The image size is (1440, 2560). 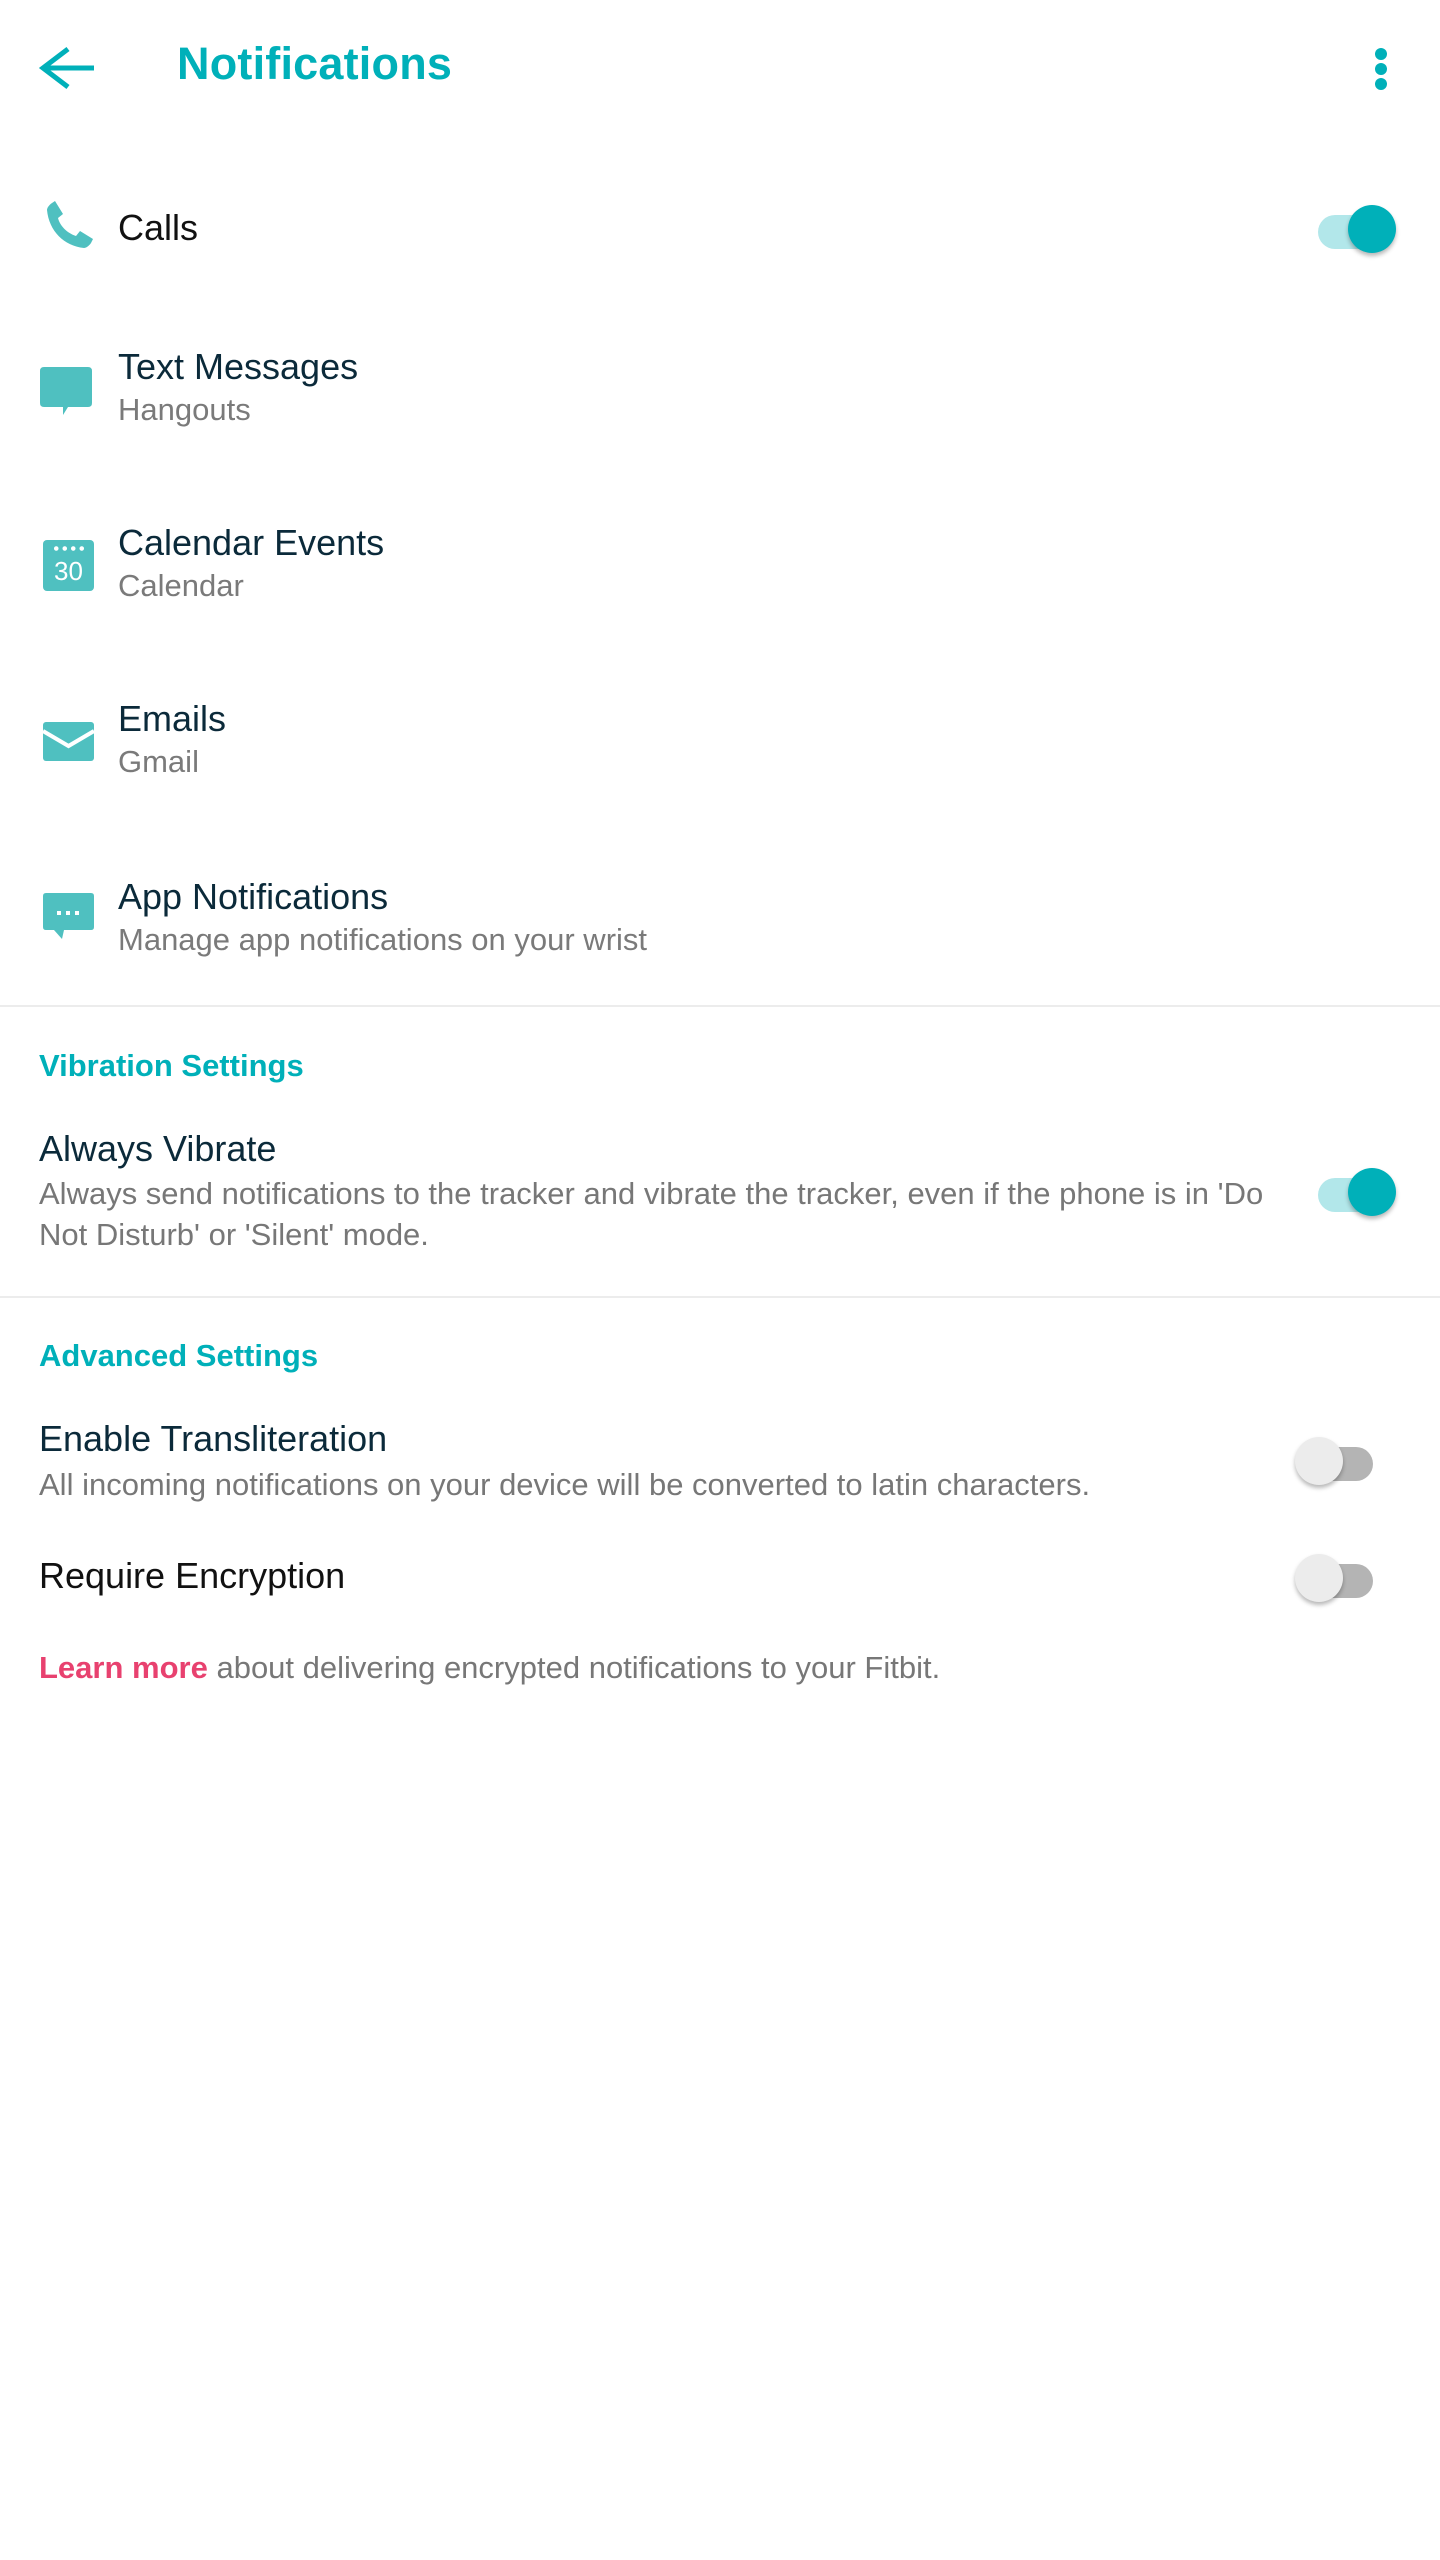 I want to click on app-message-icon, so click(x=68, y=916).